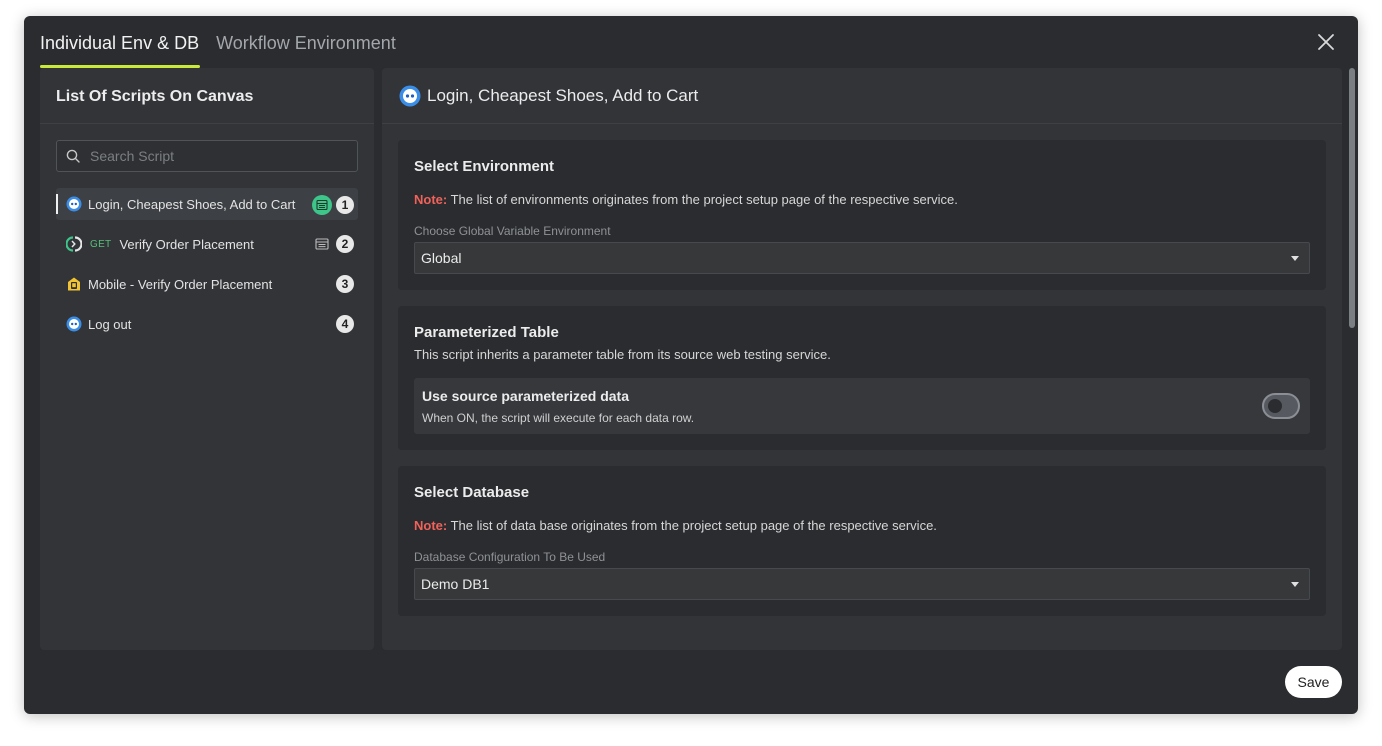  I want to click on search-icon, so click(73, 156).